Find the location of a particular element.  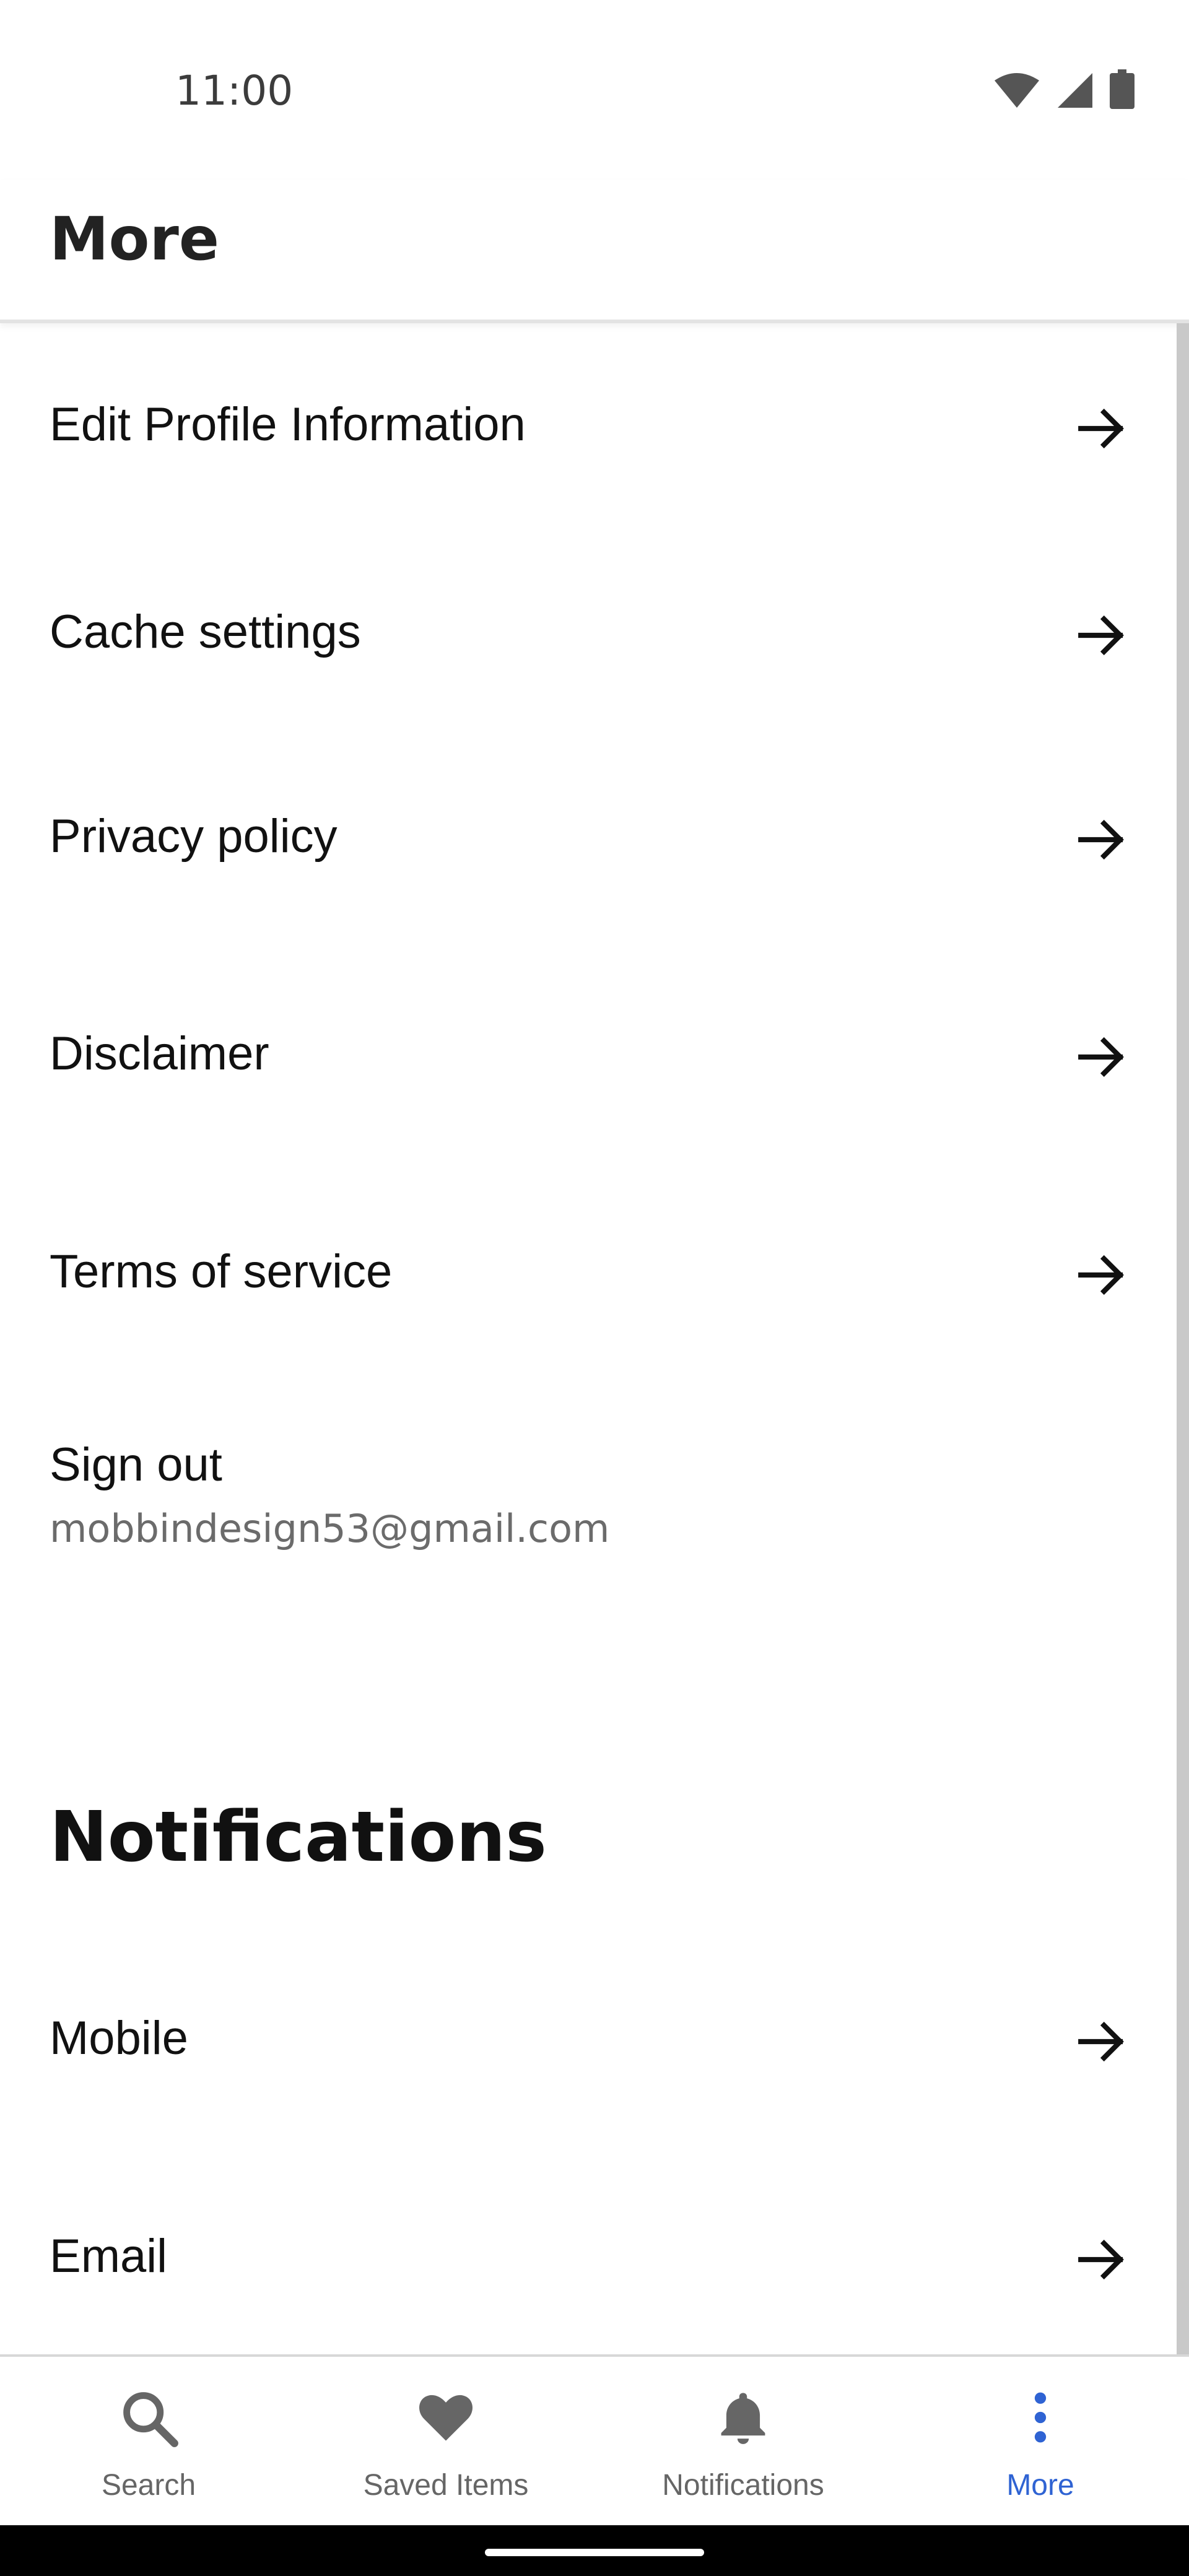

menu-item-privacy-policy: Privacy policy is located at coordinates (588, 812).